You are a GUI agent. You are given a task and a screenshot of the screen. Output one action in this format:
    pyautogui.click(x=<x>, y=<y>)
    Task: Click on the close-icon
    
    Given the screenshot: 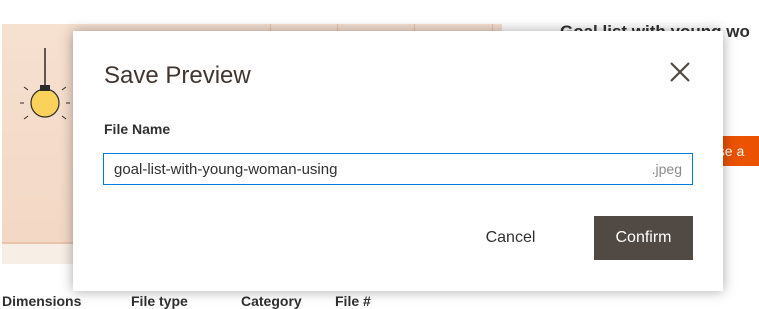 What is the action you would take?
    pyautogui.click(x=680, y=72)
    